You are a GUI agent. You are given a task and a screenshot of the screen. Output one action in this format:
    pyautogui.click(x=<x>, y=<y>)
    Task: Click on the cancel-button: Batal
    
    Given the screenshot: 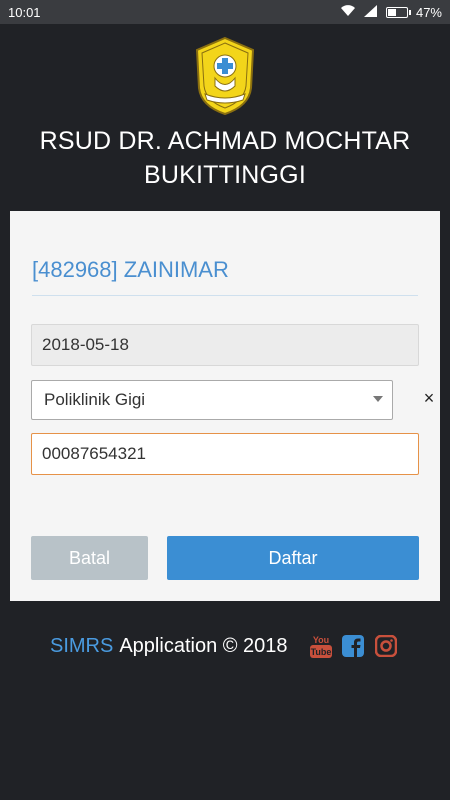 What is the action you would take?
    pyautogui.click(x=89, y=558)
    